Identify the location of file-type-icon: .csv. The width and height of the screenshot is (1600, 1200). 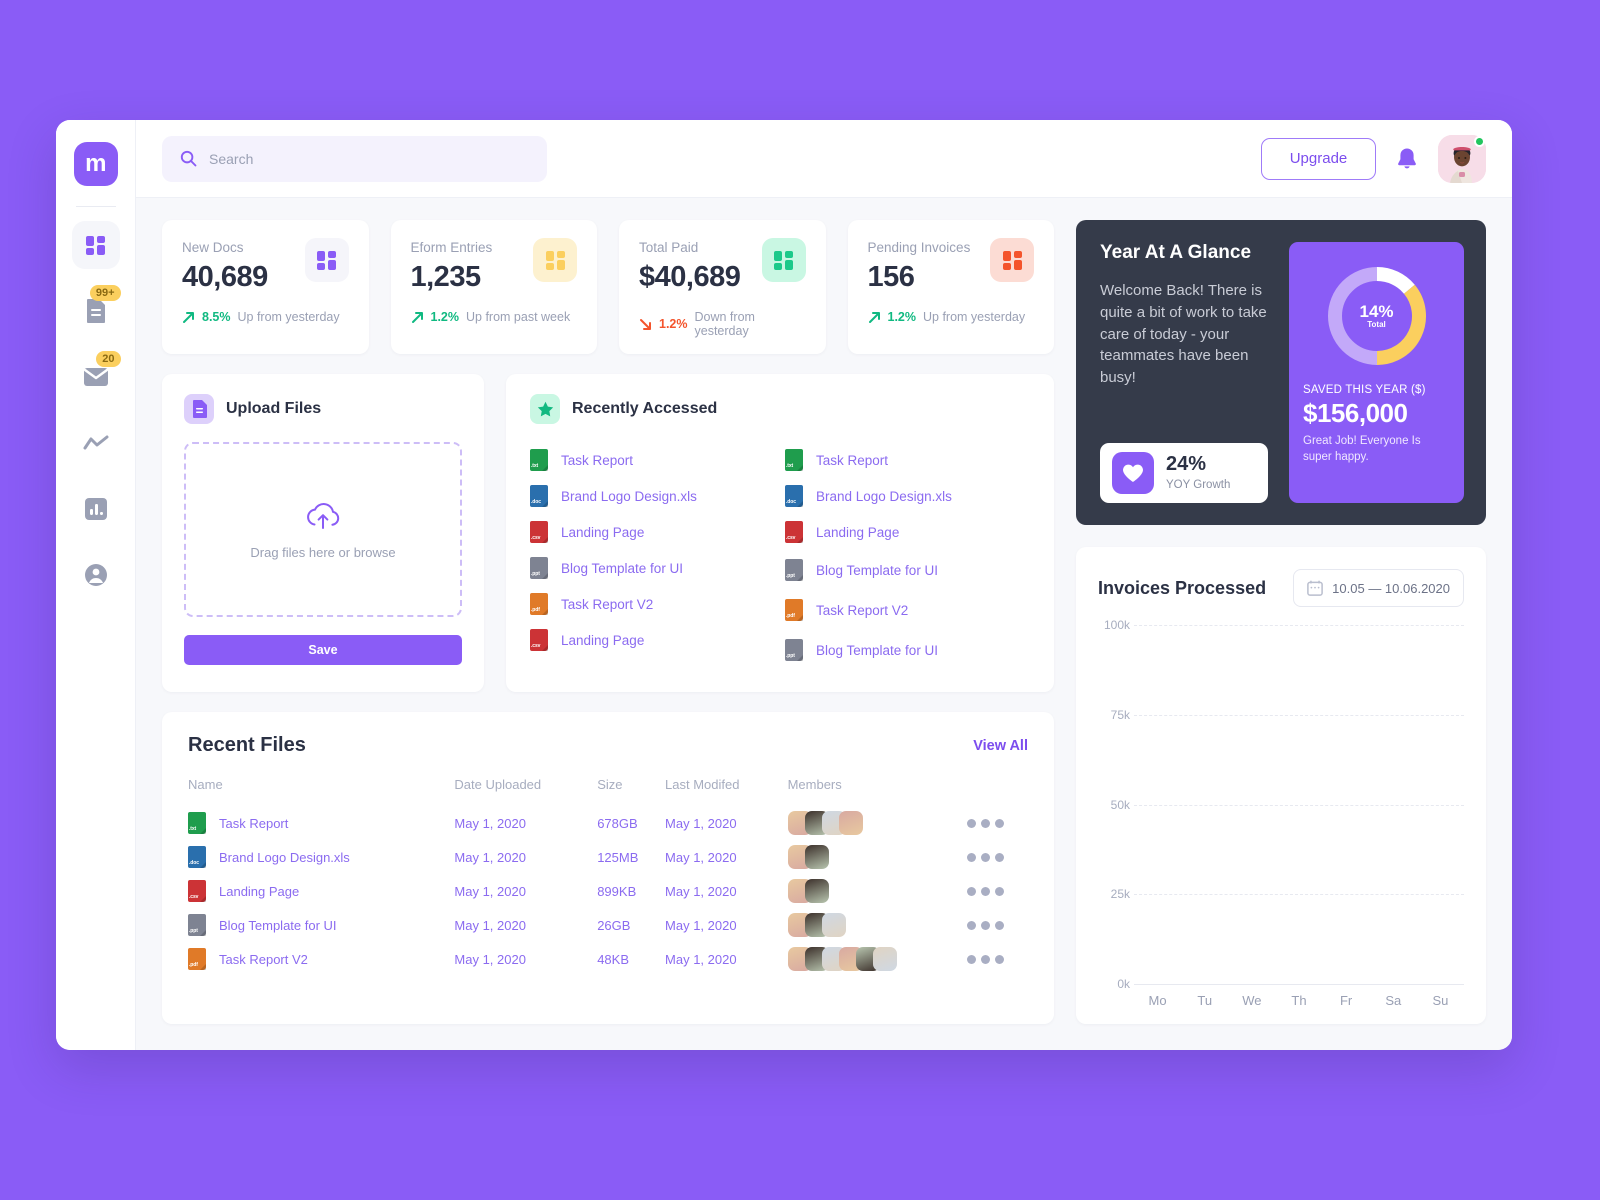
(794, 532).